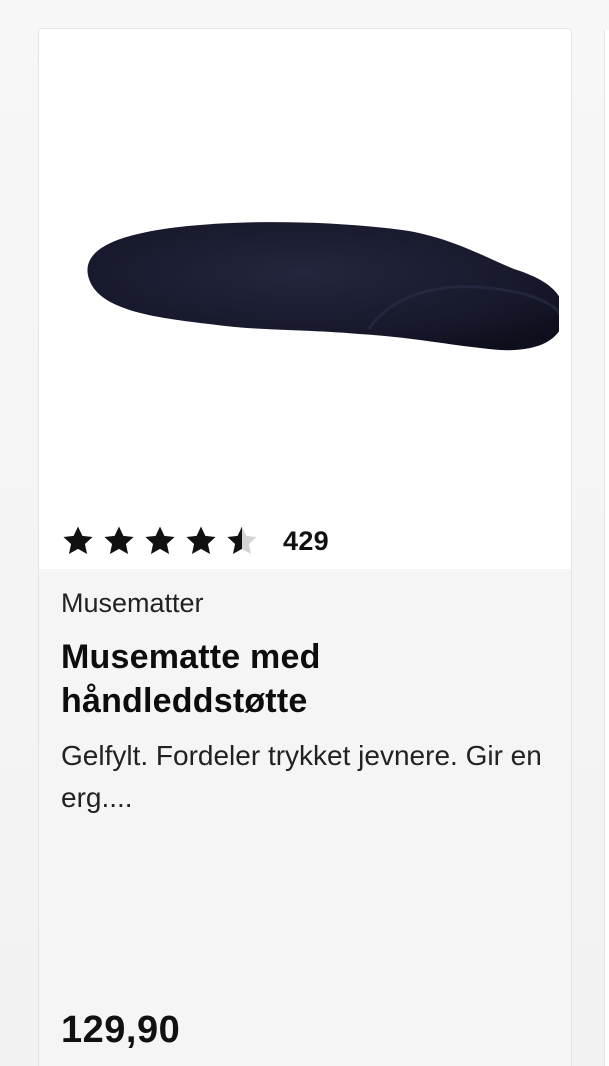 Image resolution: width=609 pixels, height=1066 pixels. Describe the element at coordinates (132, 603) in the screenshot. I see `product-category: Musematter` at that location.